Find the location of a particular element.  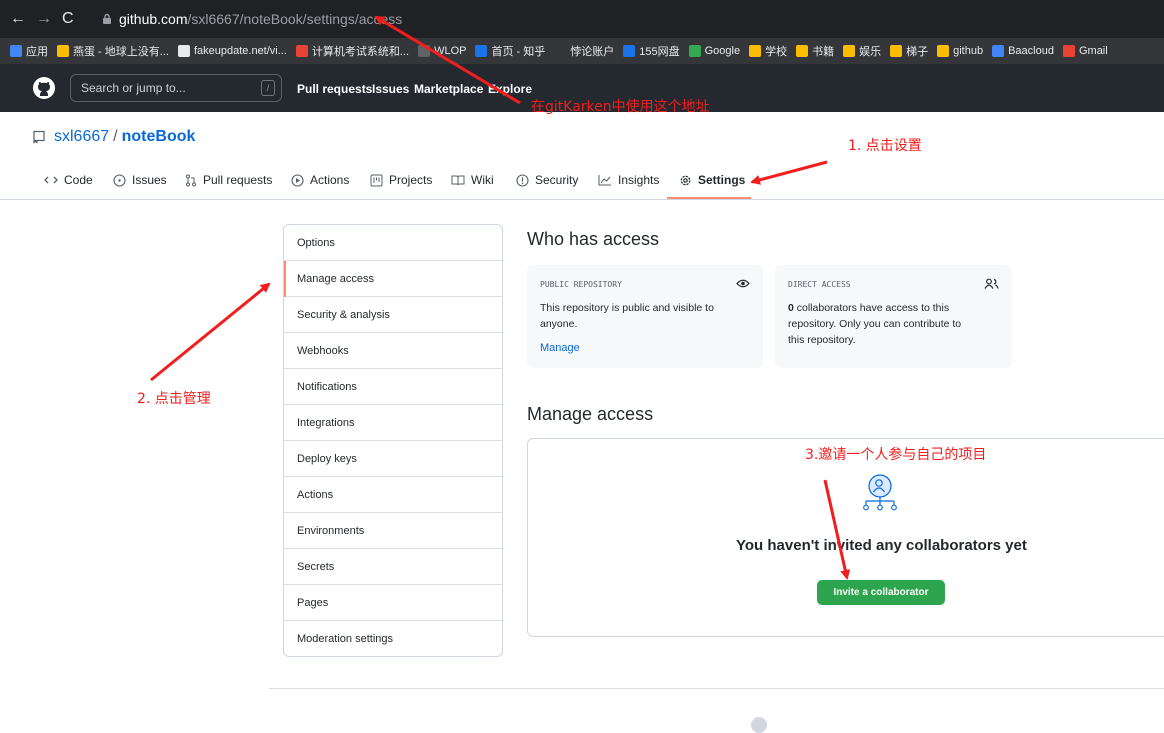

arrow-to-manage-access is located at coordinates (210, 332).